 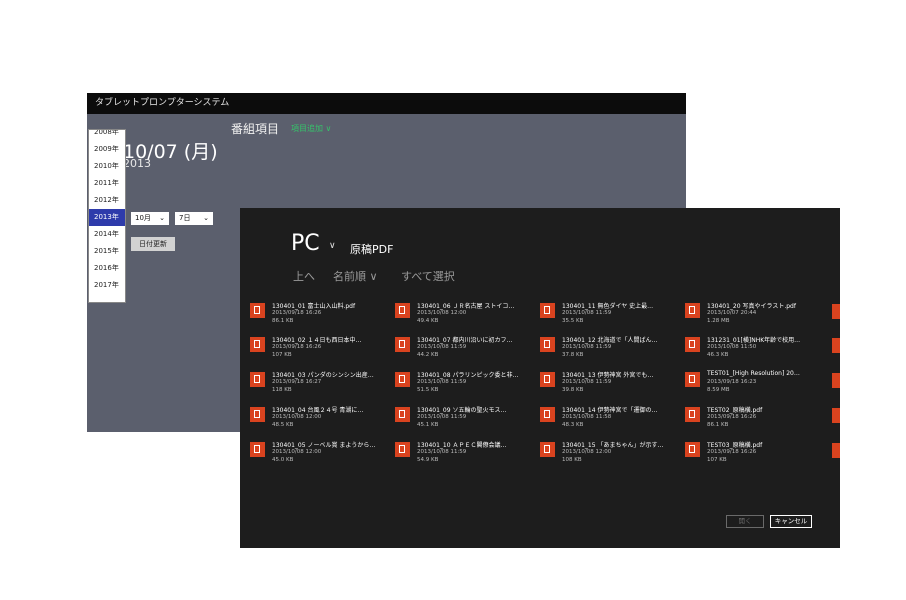 I want to click on file-name: TEST03_原稿横.pdf, so click(x=735, y=445).